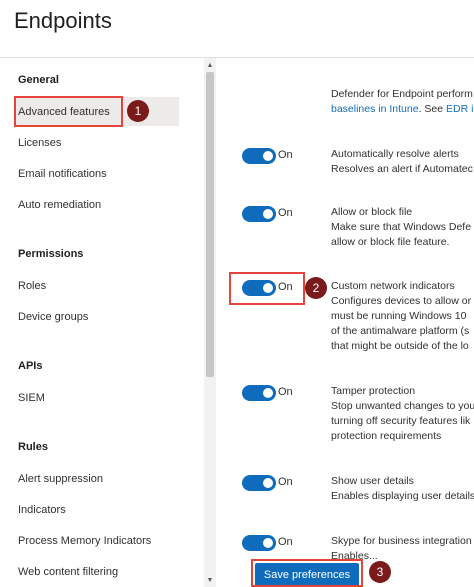 Image resolution: width=474 pixels, height=587 pixels. What do you see at coordinates (400, 346) in the screenshot?
I see `feature-desc: that might be outside of the lo` at bounding box center [400, 346].